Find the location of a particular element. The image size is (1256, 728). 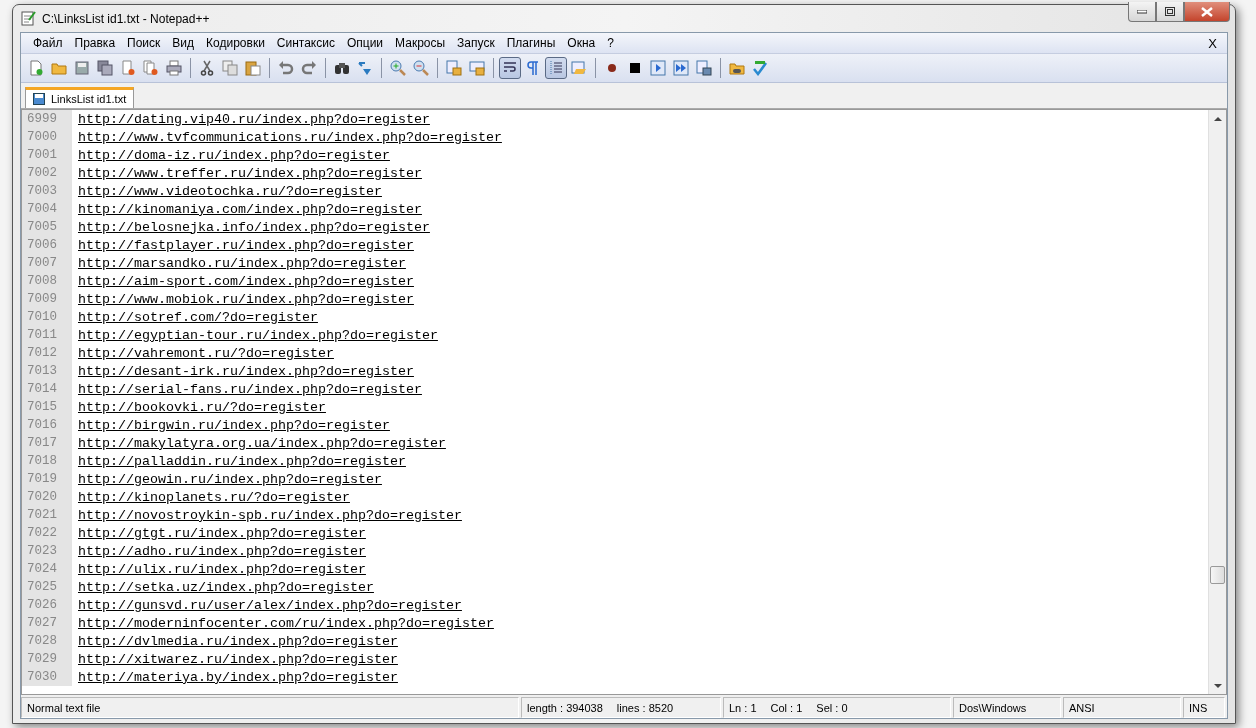

close-button is located at coordinates (1207, 12).